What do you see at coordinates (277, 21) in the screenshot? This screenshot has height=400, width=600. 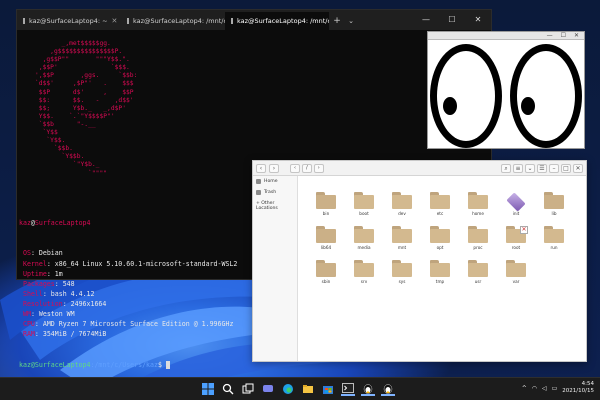 I see `terminal-tab-3: kaz@SurfaceLaptop4: /mnt/c/U ✕` at bounding box center [277, 21].